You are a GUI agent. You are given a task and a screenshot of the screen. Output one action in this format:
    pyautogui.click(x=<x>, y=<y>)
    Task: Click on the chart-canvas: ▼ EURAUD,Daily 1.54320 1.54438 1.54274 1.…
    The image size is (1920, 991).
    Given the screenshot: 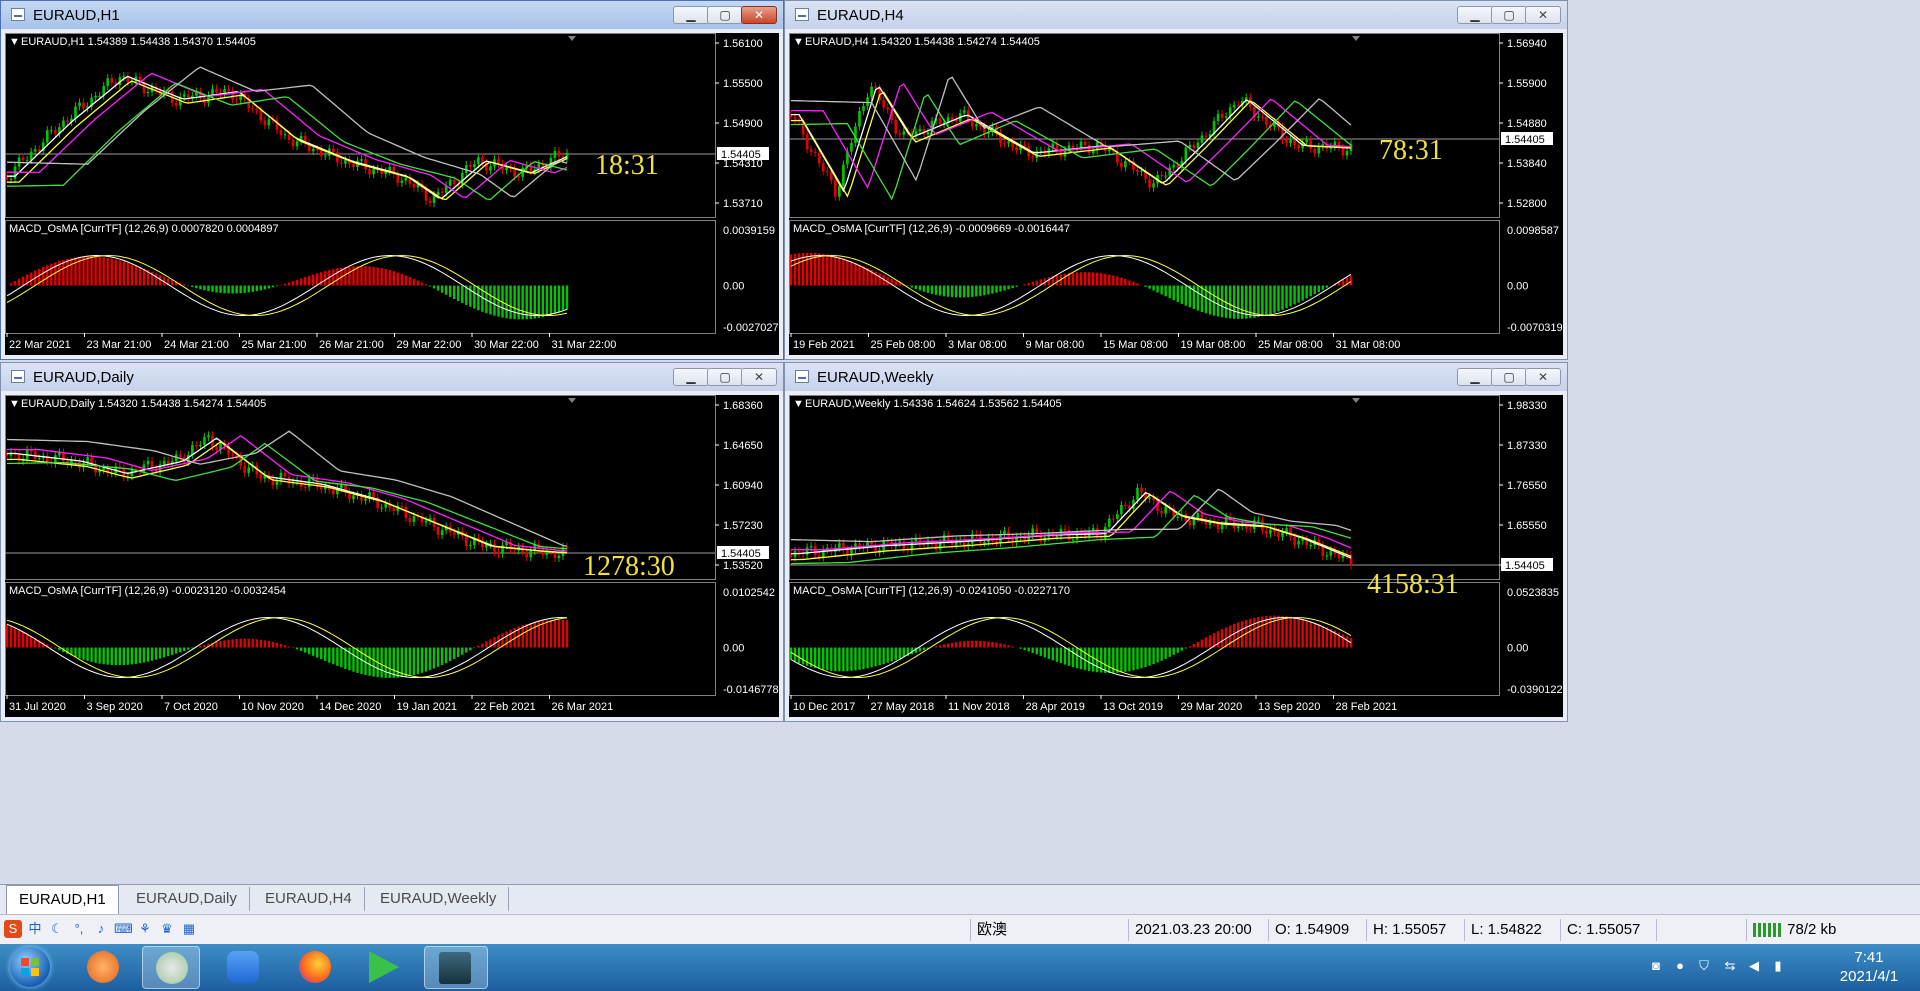 What is the action you would take?
    pyautogui.click(x=393, y=557)
    